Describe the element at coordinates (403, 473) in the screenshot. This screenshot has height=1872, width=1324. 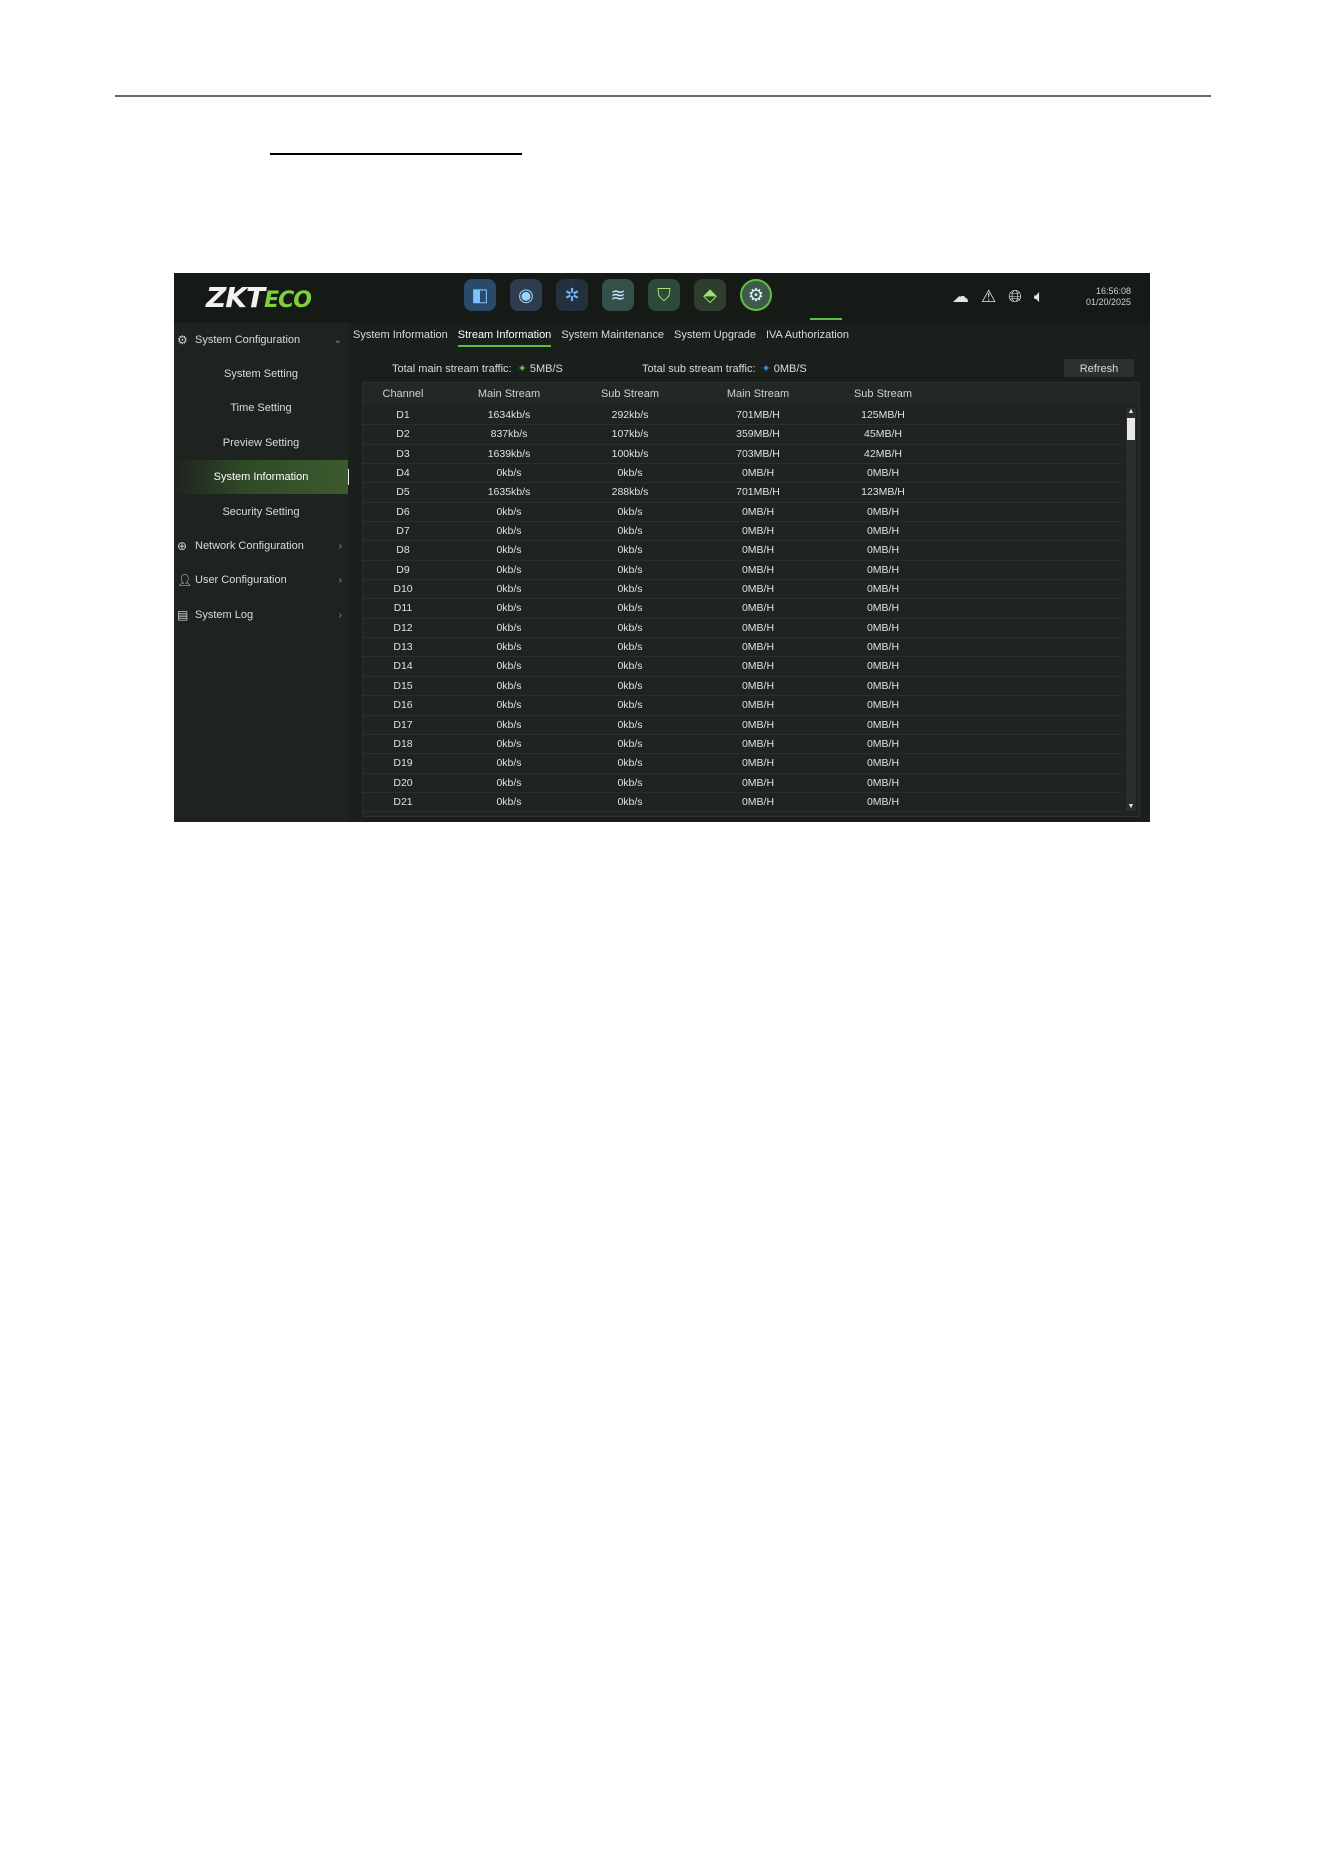
I see `table-cell: D4` at that location.